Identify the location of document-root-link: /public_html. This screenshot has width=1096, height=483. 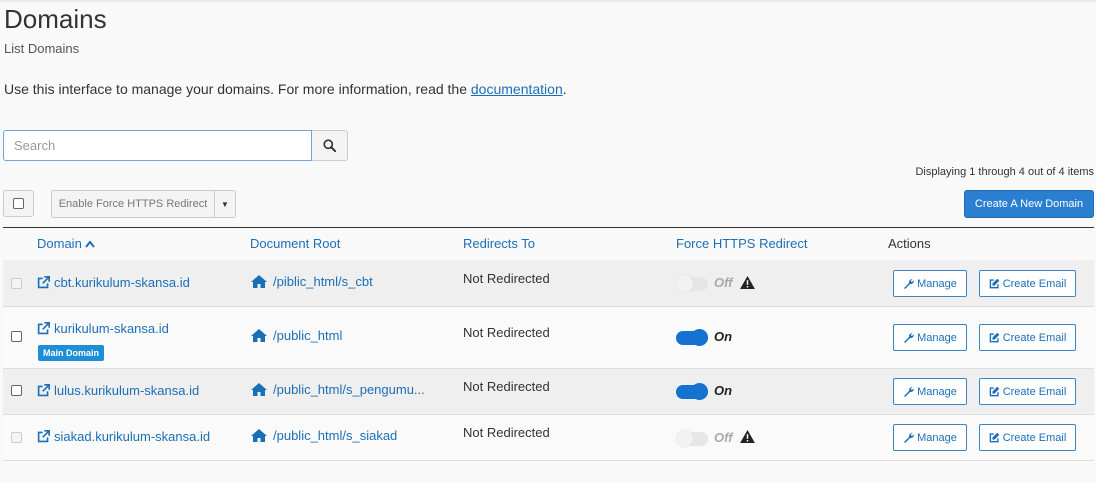
(296, 335).